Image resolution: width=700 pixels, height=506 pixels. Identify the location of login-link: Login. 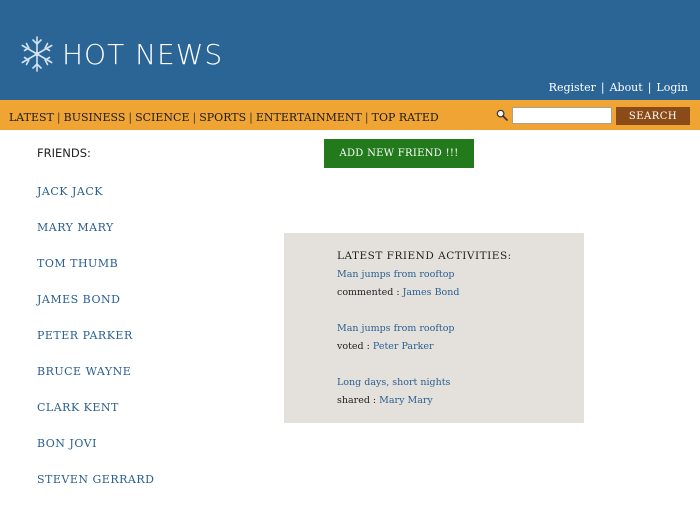
(672, 87).